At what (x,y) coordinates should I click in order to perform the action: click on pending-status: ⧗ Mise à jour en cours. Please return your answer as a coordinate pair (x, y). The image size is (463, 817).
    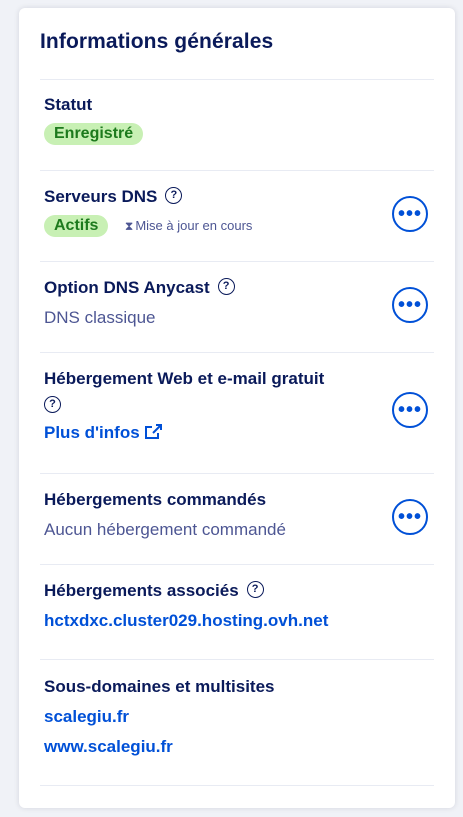
    Looking at the image, I should click on (189, 226).